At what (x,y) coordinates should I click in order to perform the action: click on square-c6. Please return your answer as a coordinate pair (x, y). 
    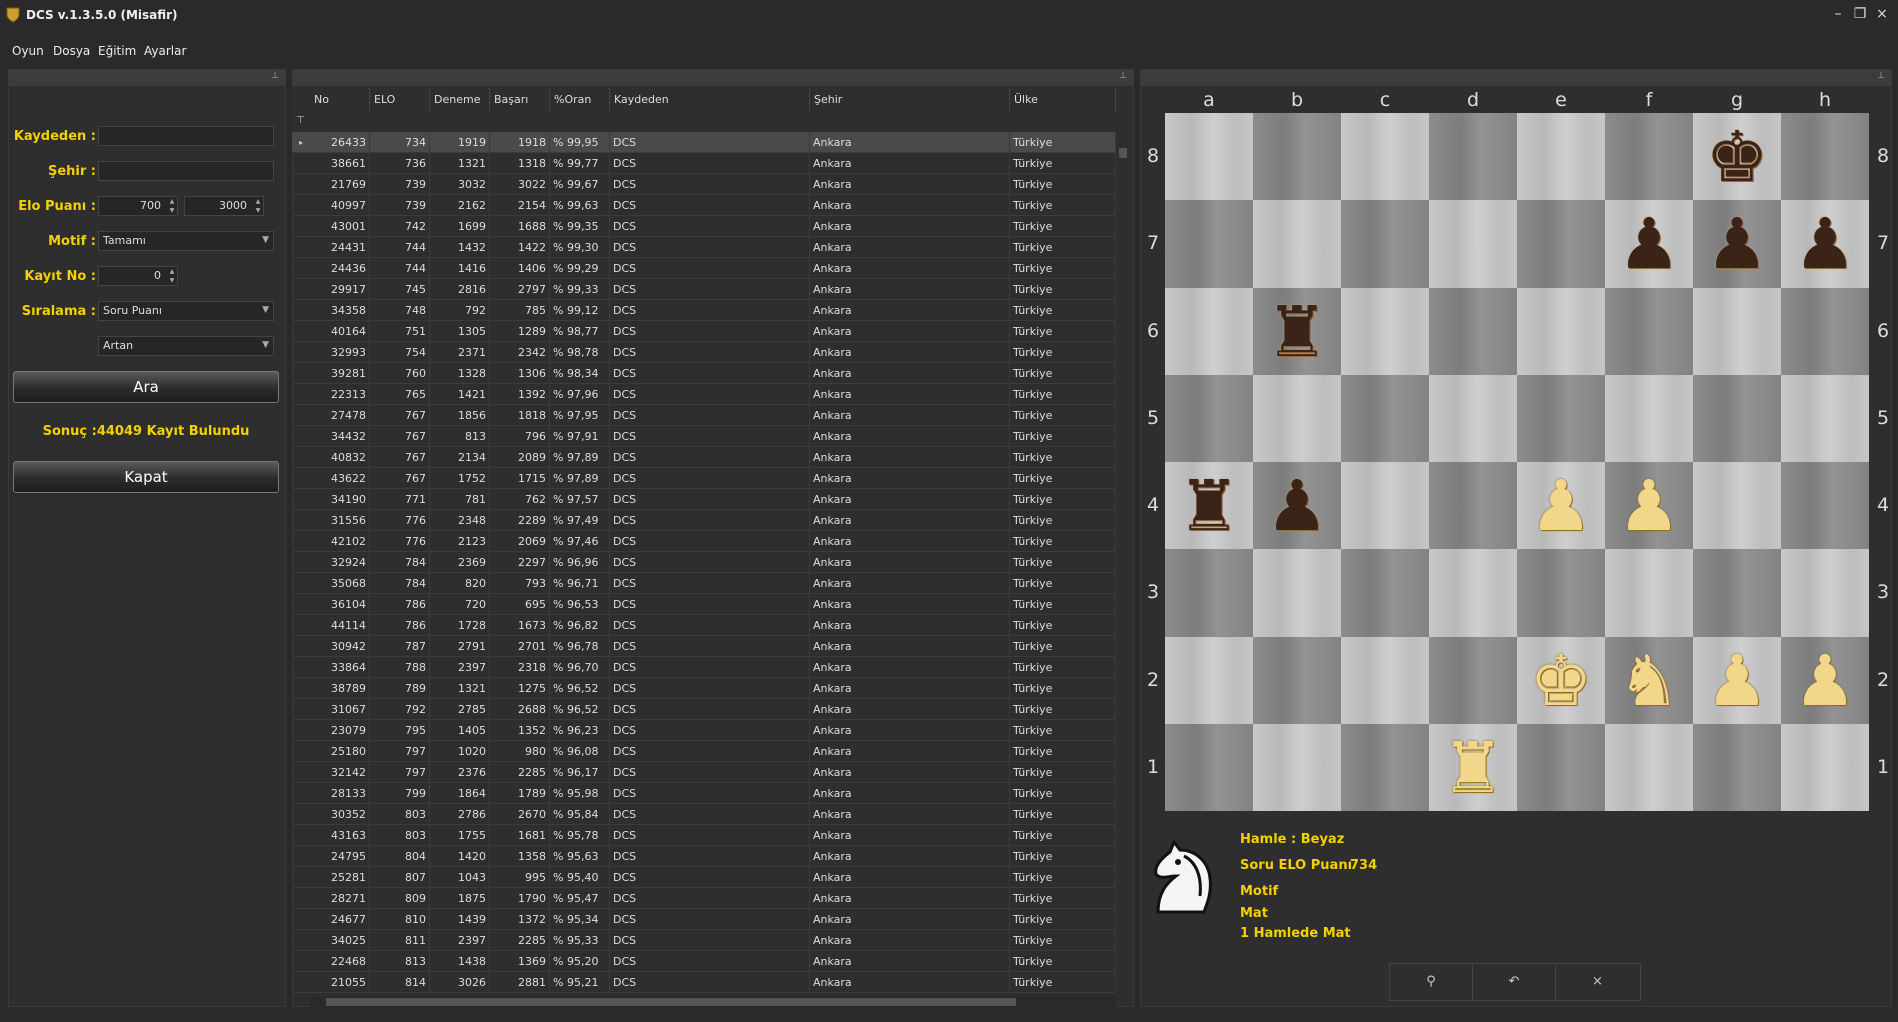
    Looking at the image, I should click on (1385, 331).